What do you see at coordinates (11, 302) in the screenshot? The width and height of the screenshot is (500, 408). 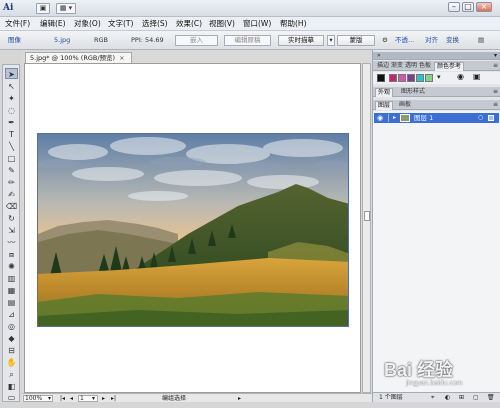 I see `gradient-tool-icon: ▤` at bounding box center [11, 302].